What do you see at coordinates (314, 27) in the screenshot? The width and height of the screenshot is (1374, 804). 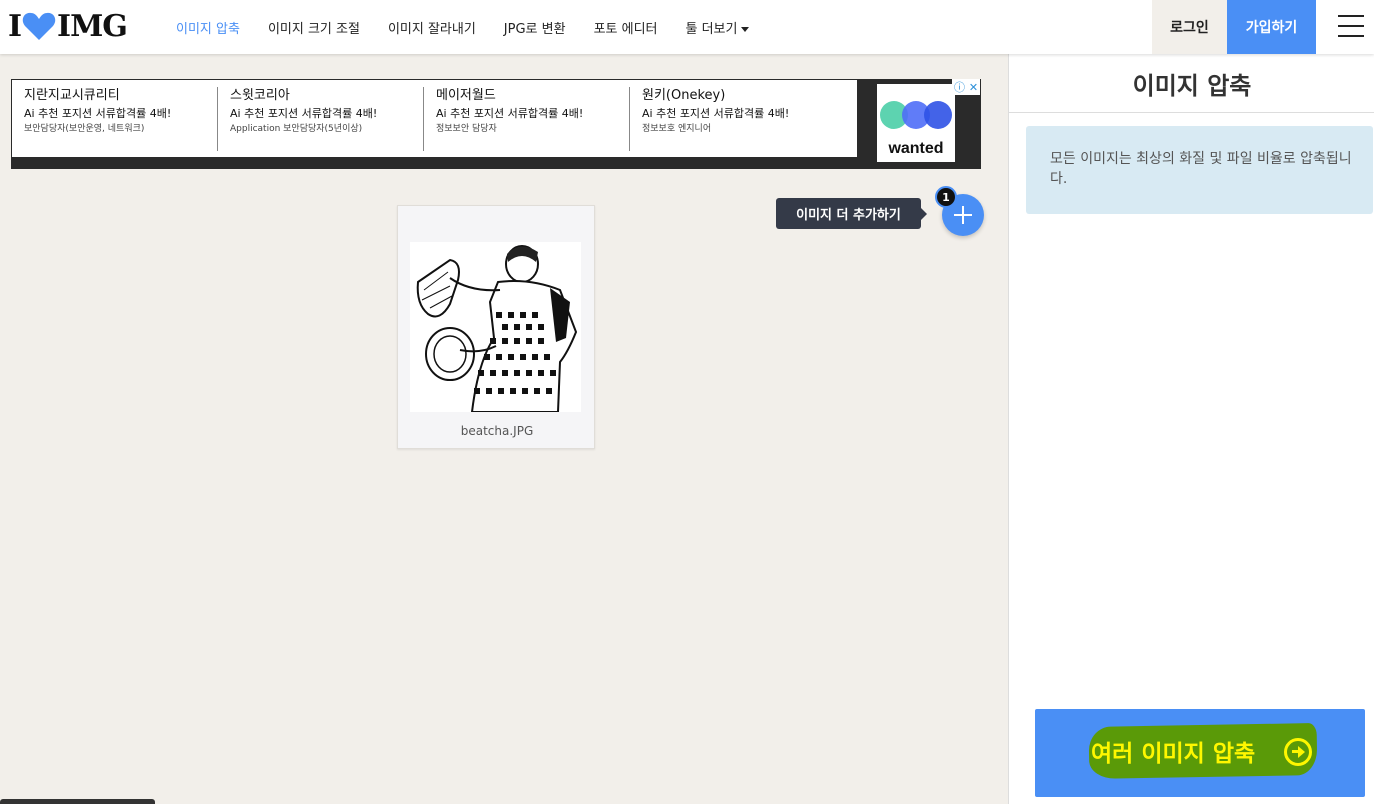 I see `nav-resize-image: 이미지 크기 조절` at bounding box center [314, 27].